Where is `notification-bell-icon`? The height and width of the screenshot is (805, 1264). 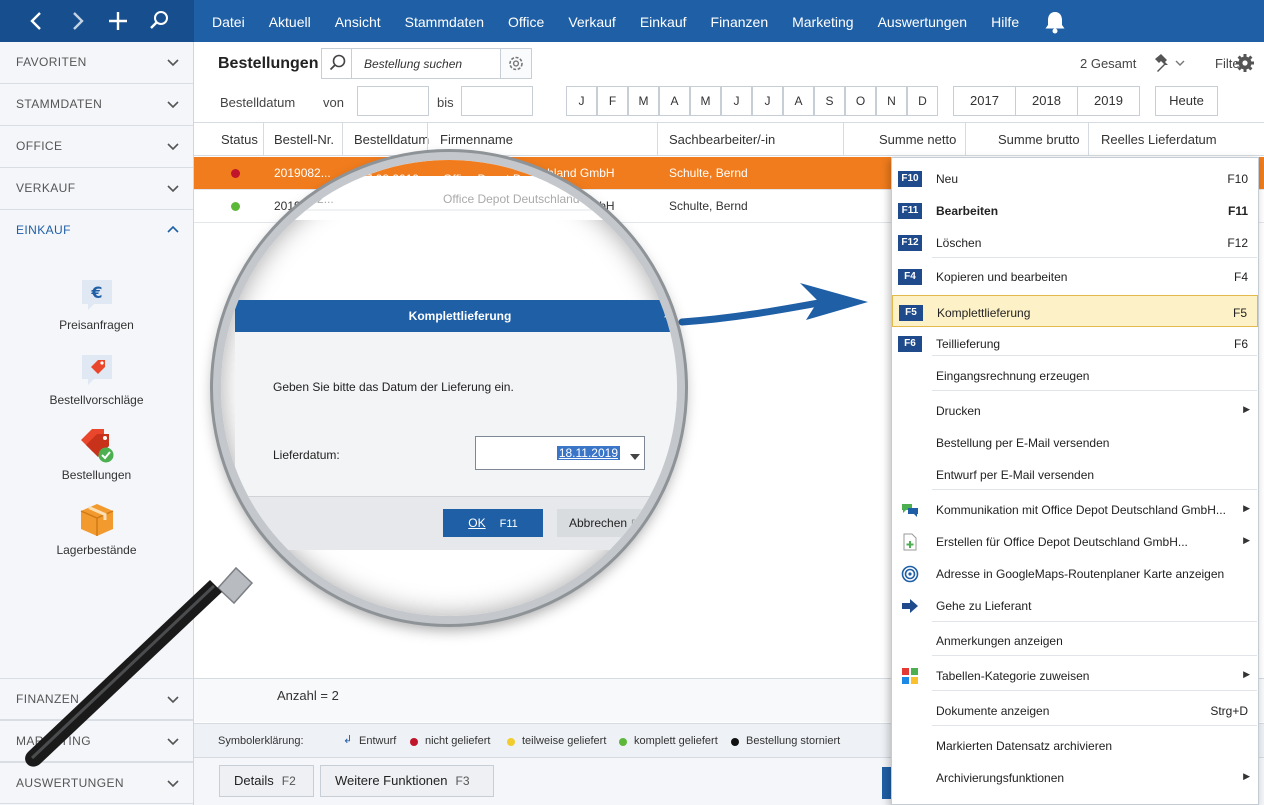
notification-bell-icon is located at coordinates (1055, 22).